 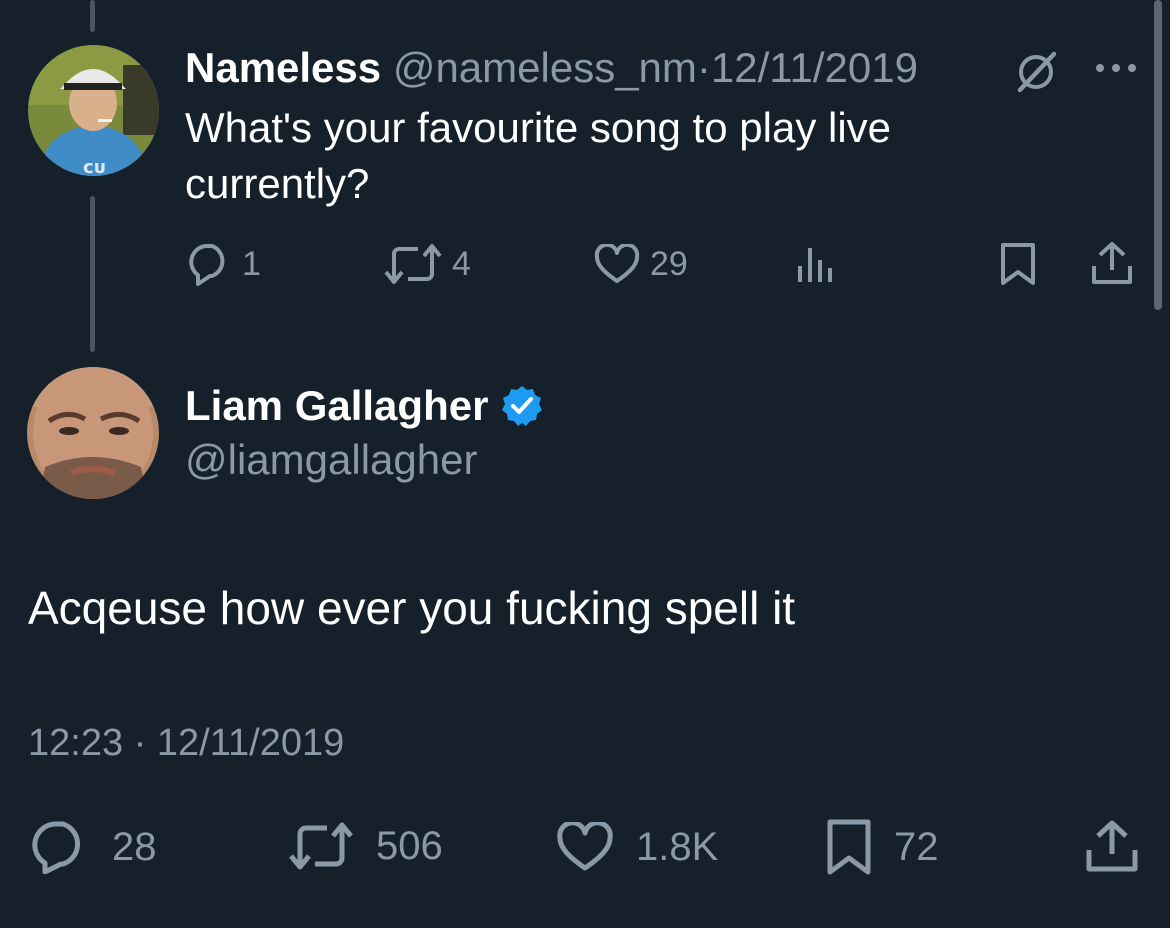 I want to click on repost-count: 506, so click(x=409, y=845).